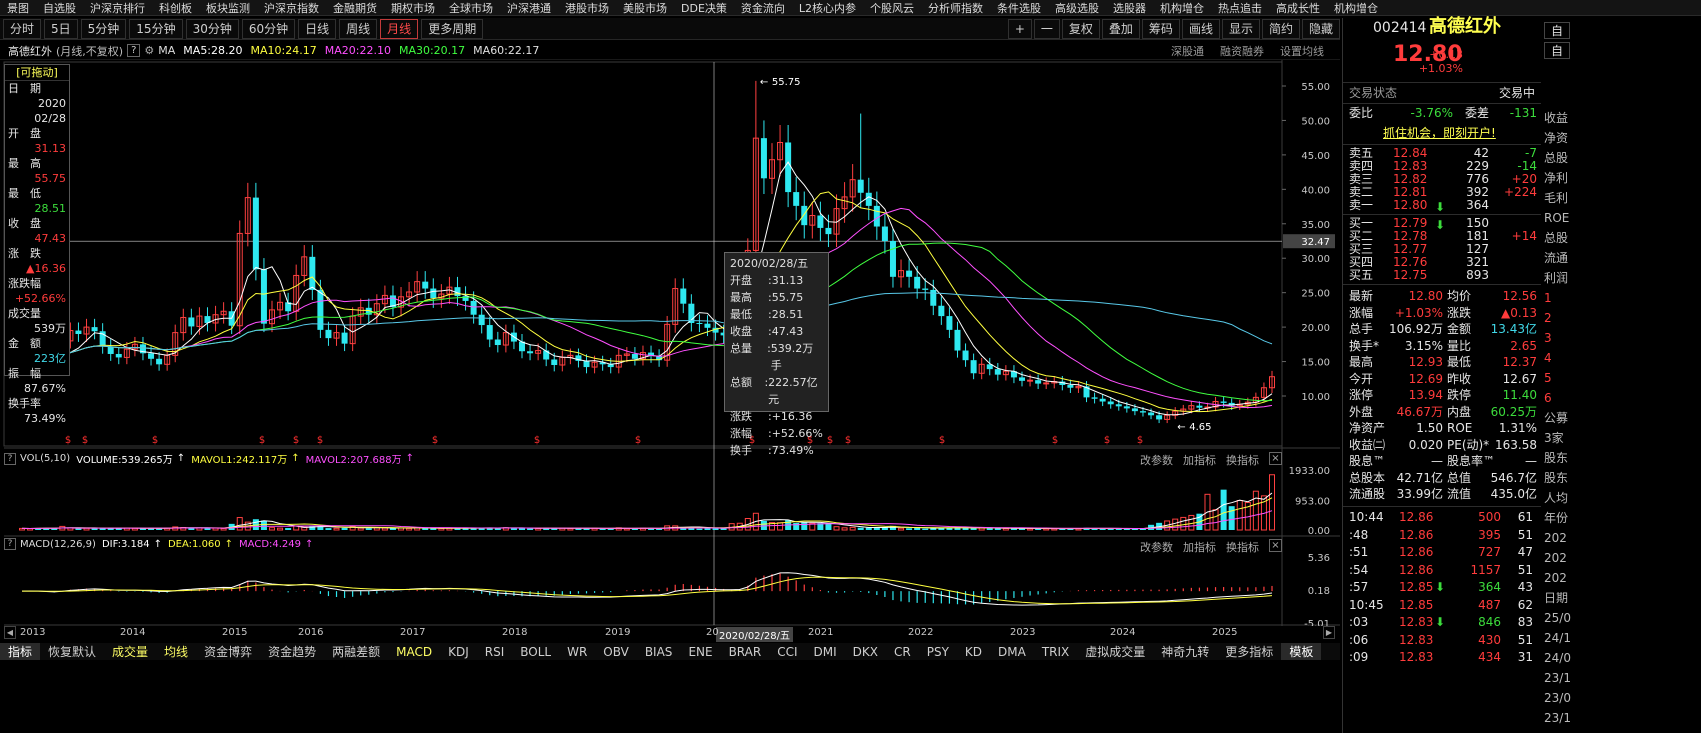 The width and height of the screenshot is (1701, 733). I want to click on menu-item: 个股风云, so click(892, 7).